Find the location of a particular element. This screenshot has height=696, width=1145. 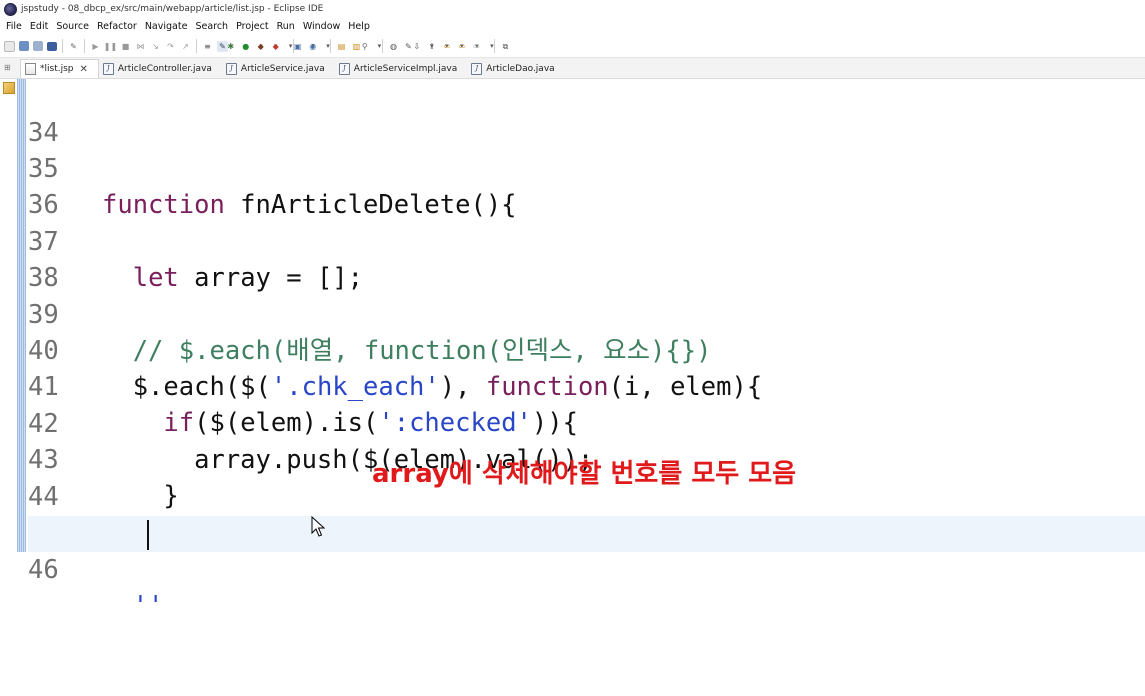

annotation-icon: ✎ is located at coordinates (408, 46).